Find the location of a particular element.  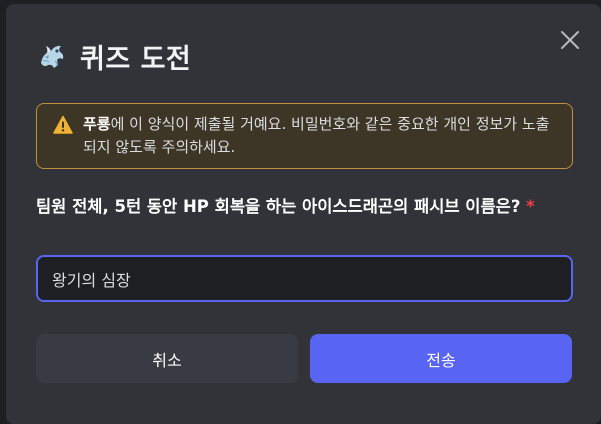

modal-header: 퀴즈 도전 is located at coordinates (113, 56).